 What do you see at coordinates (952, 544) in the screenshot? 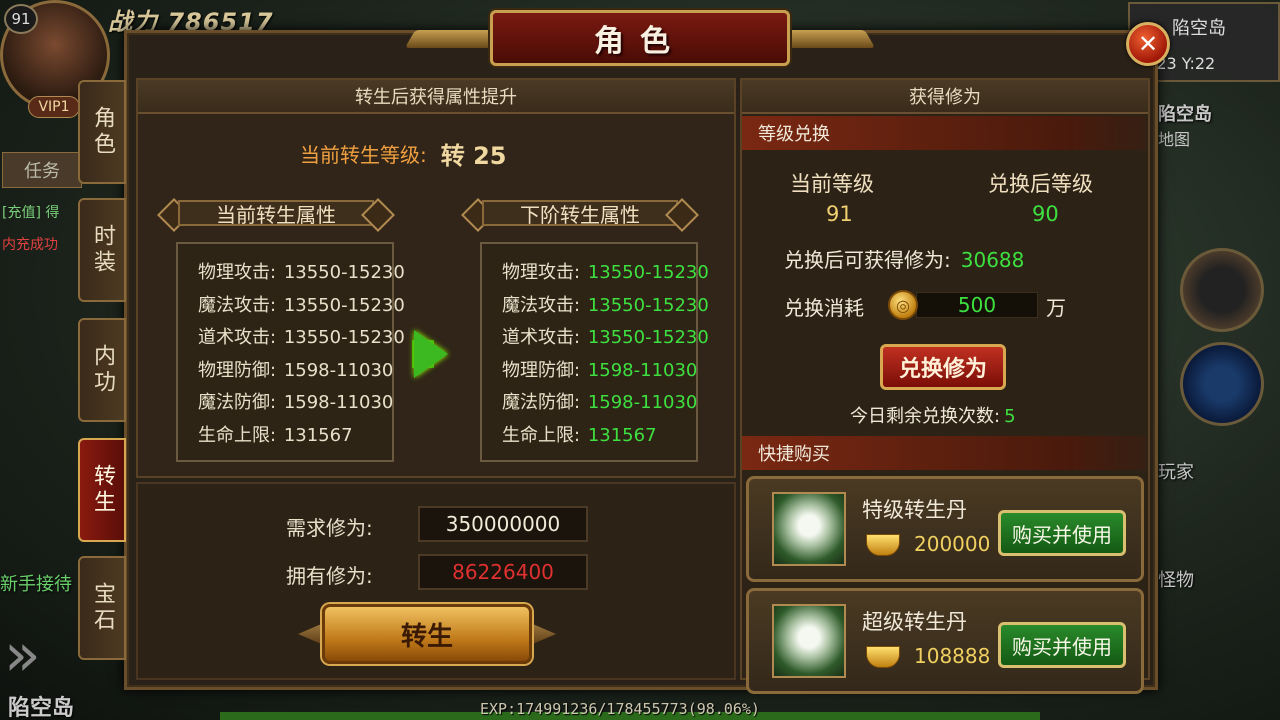
I see `shop-item-price: 200000` at bounding box center [952, 544].